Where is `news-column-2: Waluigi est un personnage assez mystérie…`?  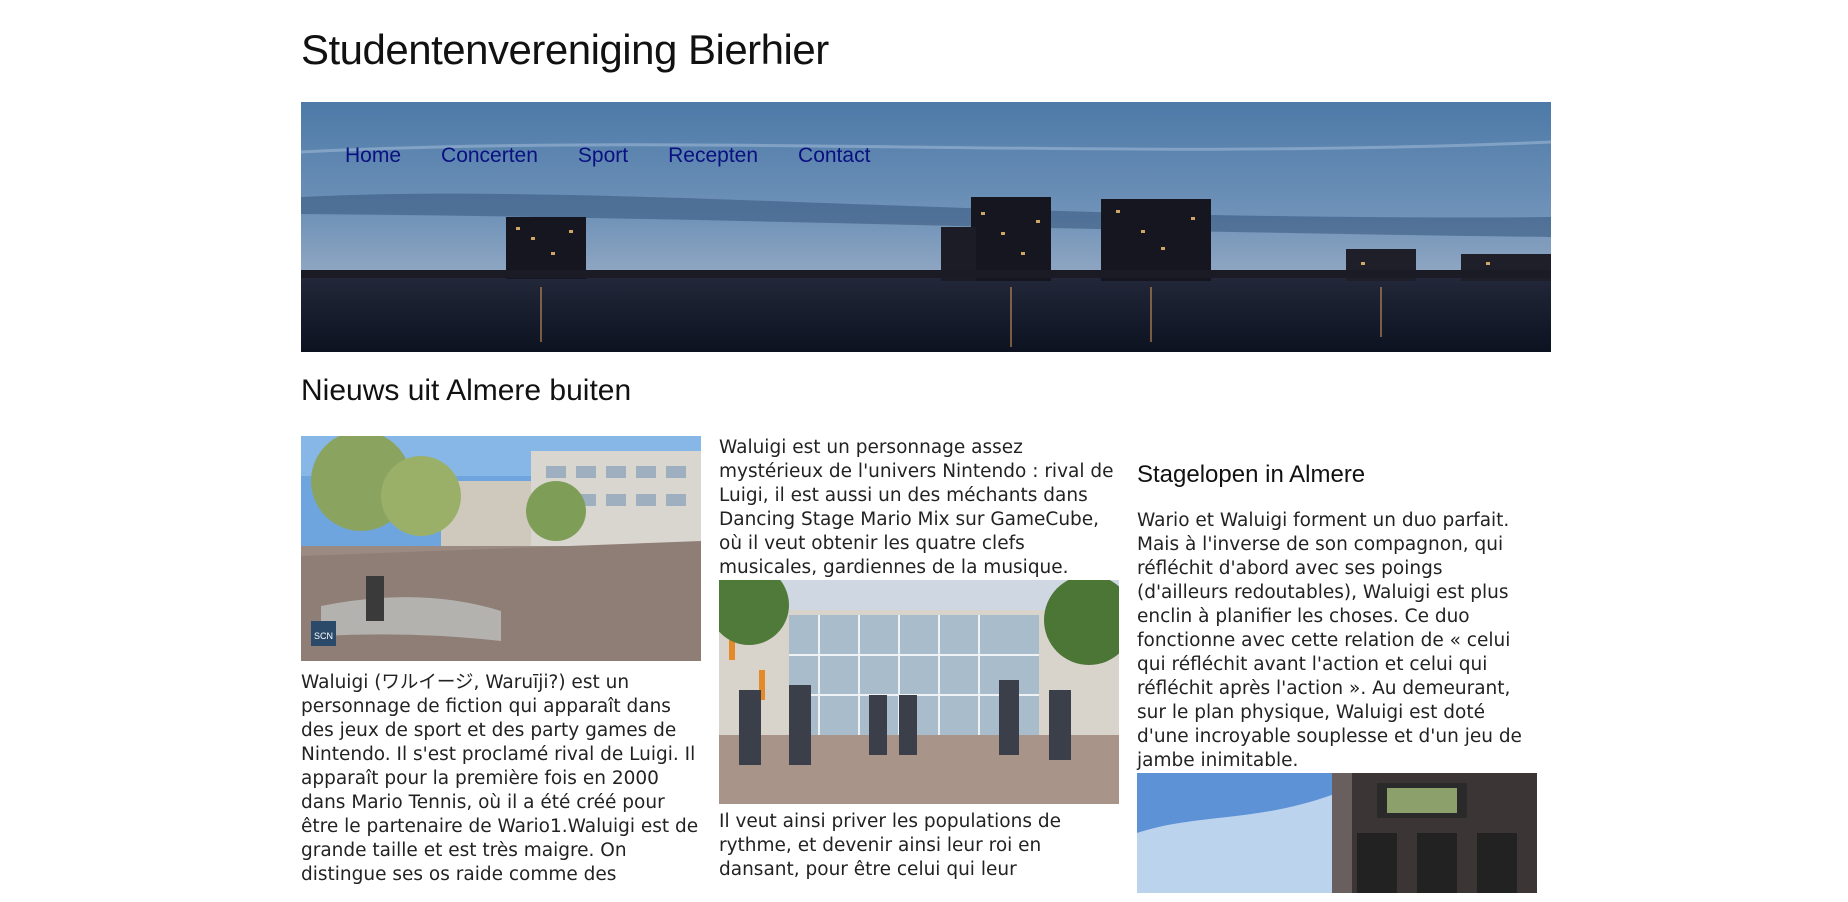
news-column-2: Waluigi est un personnage assez mystérie… is located at coordinates (919, 659).